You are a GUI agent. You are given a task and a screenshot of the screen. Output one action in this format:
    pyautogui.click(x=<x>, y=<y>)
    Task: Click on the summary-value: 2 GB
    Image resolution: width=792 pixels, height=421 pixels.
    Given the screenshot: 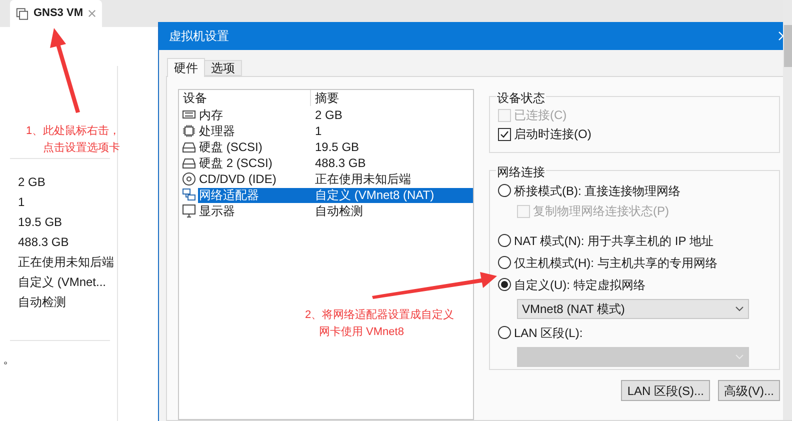 What is the action you would take?
    pyautogui.click(x=32, y=182)
    